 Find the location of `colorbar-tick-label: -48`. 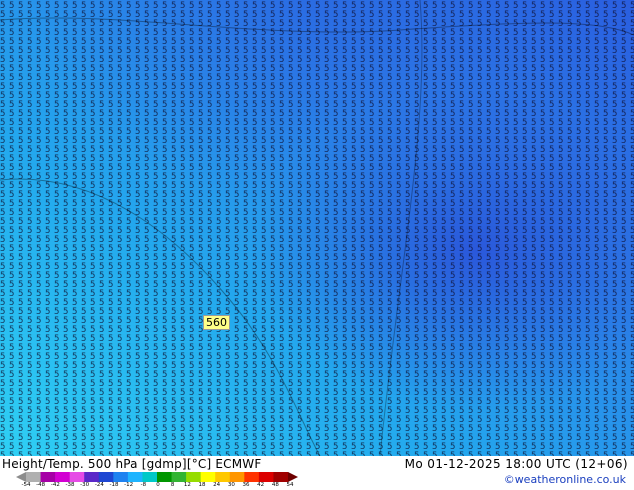

colorbar-tick-label: -48 is located at coordinates (41, 485).